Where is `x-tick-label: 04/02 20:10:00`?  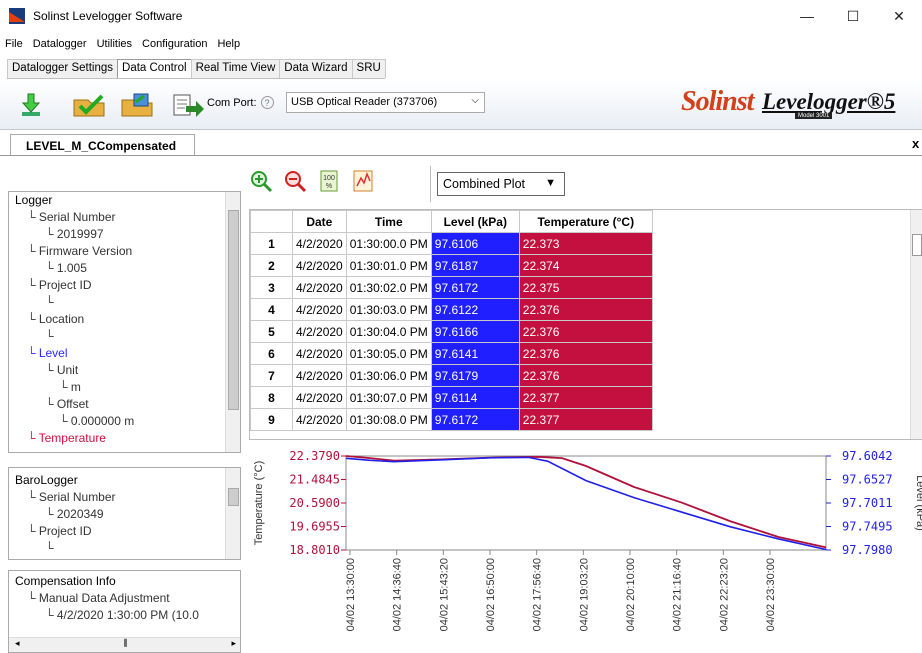
x-tick-label: 04/02 20:10:00 is located at coordinates (631, 594).